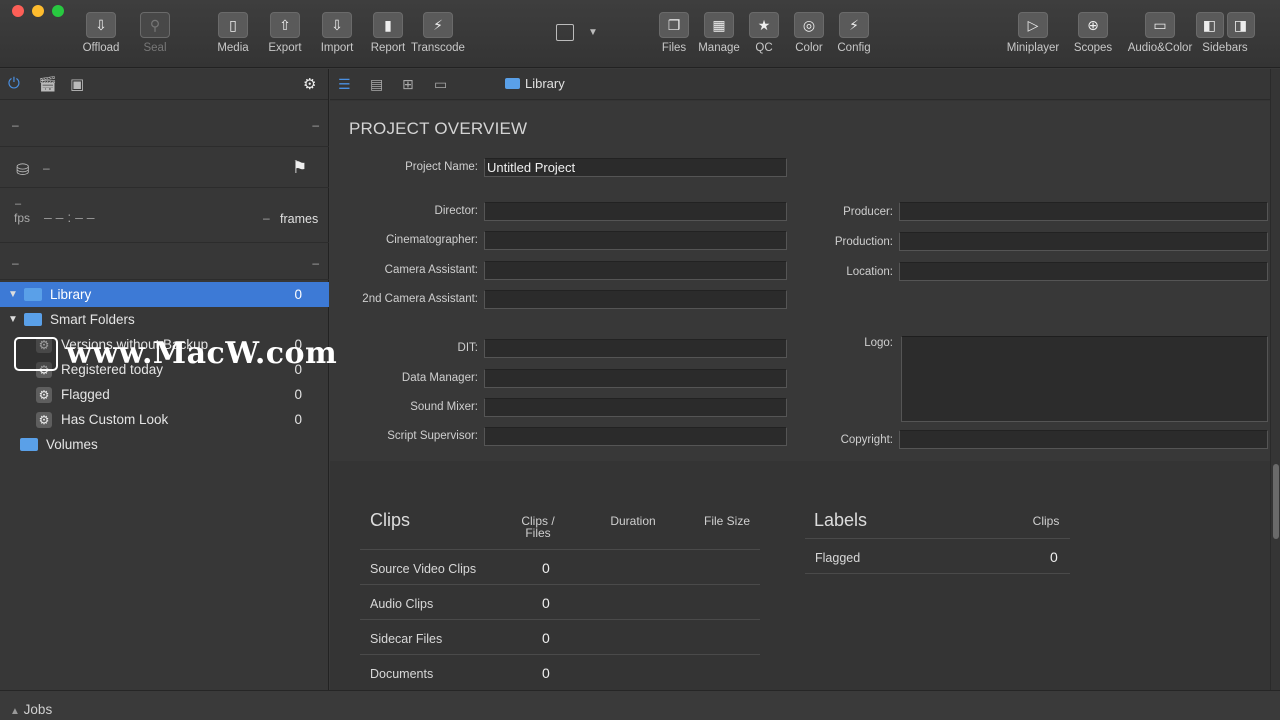 The height and width of the screenshot is (720, 1280). Describe the element at coordinates (438, 128) in the screenshot. I see `page-title: PROJECT OVERVIEW` at that location.